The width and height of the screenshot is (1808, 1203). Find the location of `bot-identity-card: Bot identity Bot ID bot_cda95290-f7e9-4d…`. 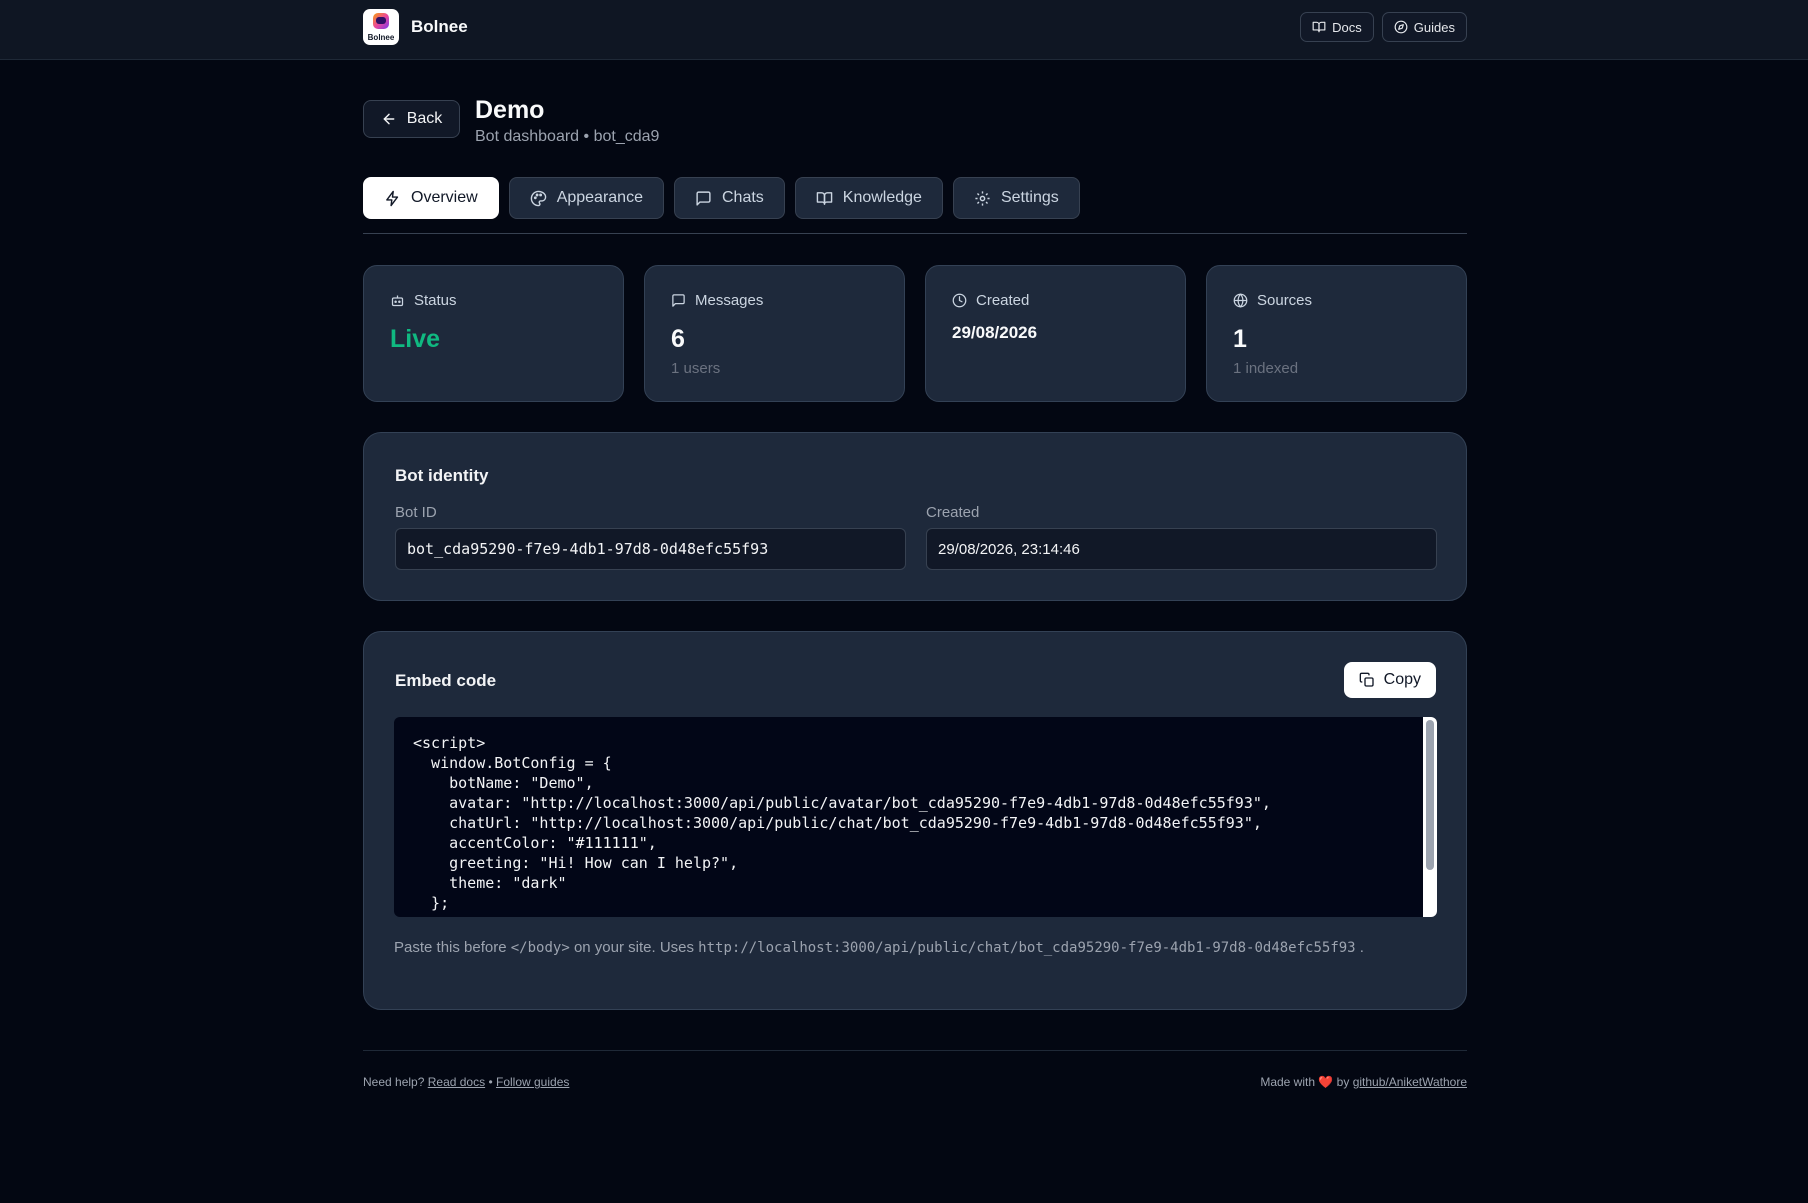

bot-identity-card: Bot identity Bot ID bot_cda95290-f7e9-4d… is located at coordinates (915, 516).